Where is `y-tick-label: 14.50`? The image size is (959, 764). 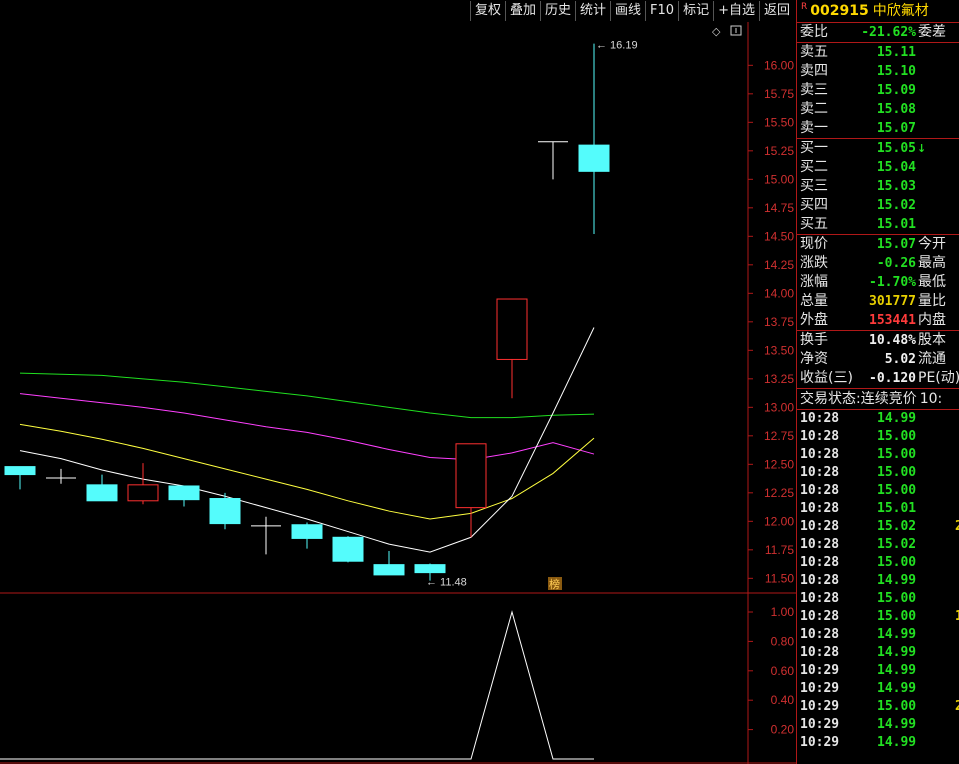
y-tick-label: 14.50 is located at coordinates (779, 236).